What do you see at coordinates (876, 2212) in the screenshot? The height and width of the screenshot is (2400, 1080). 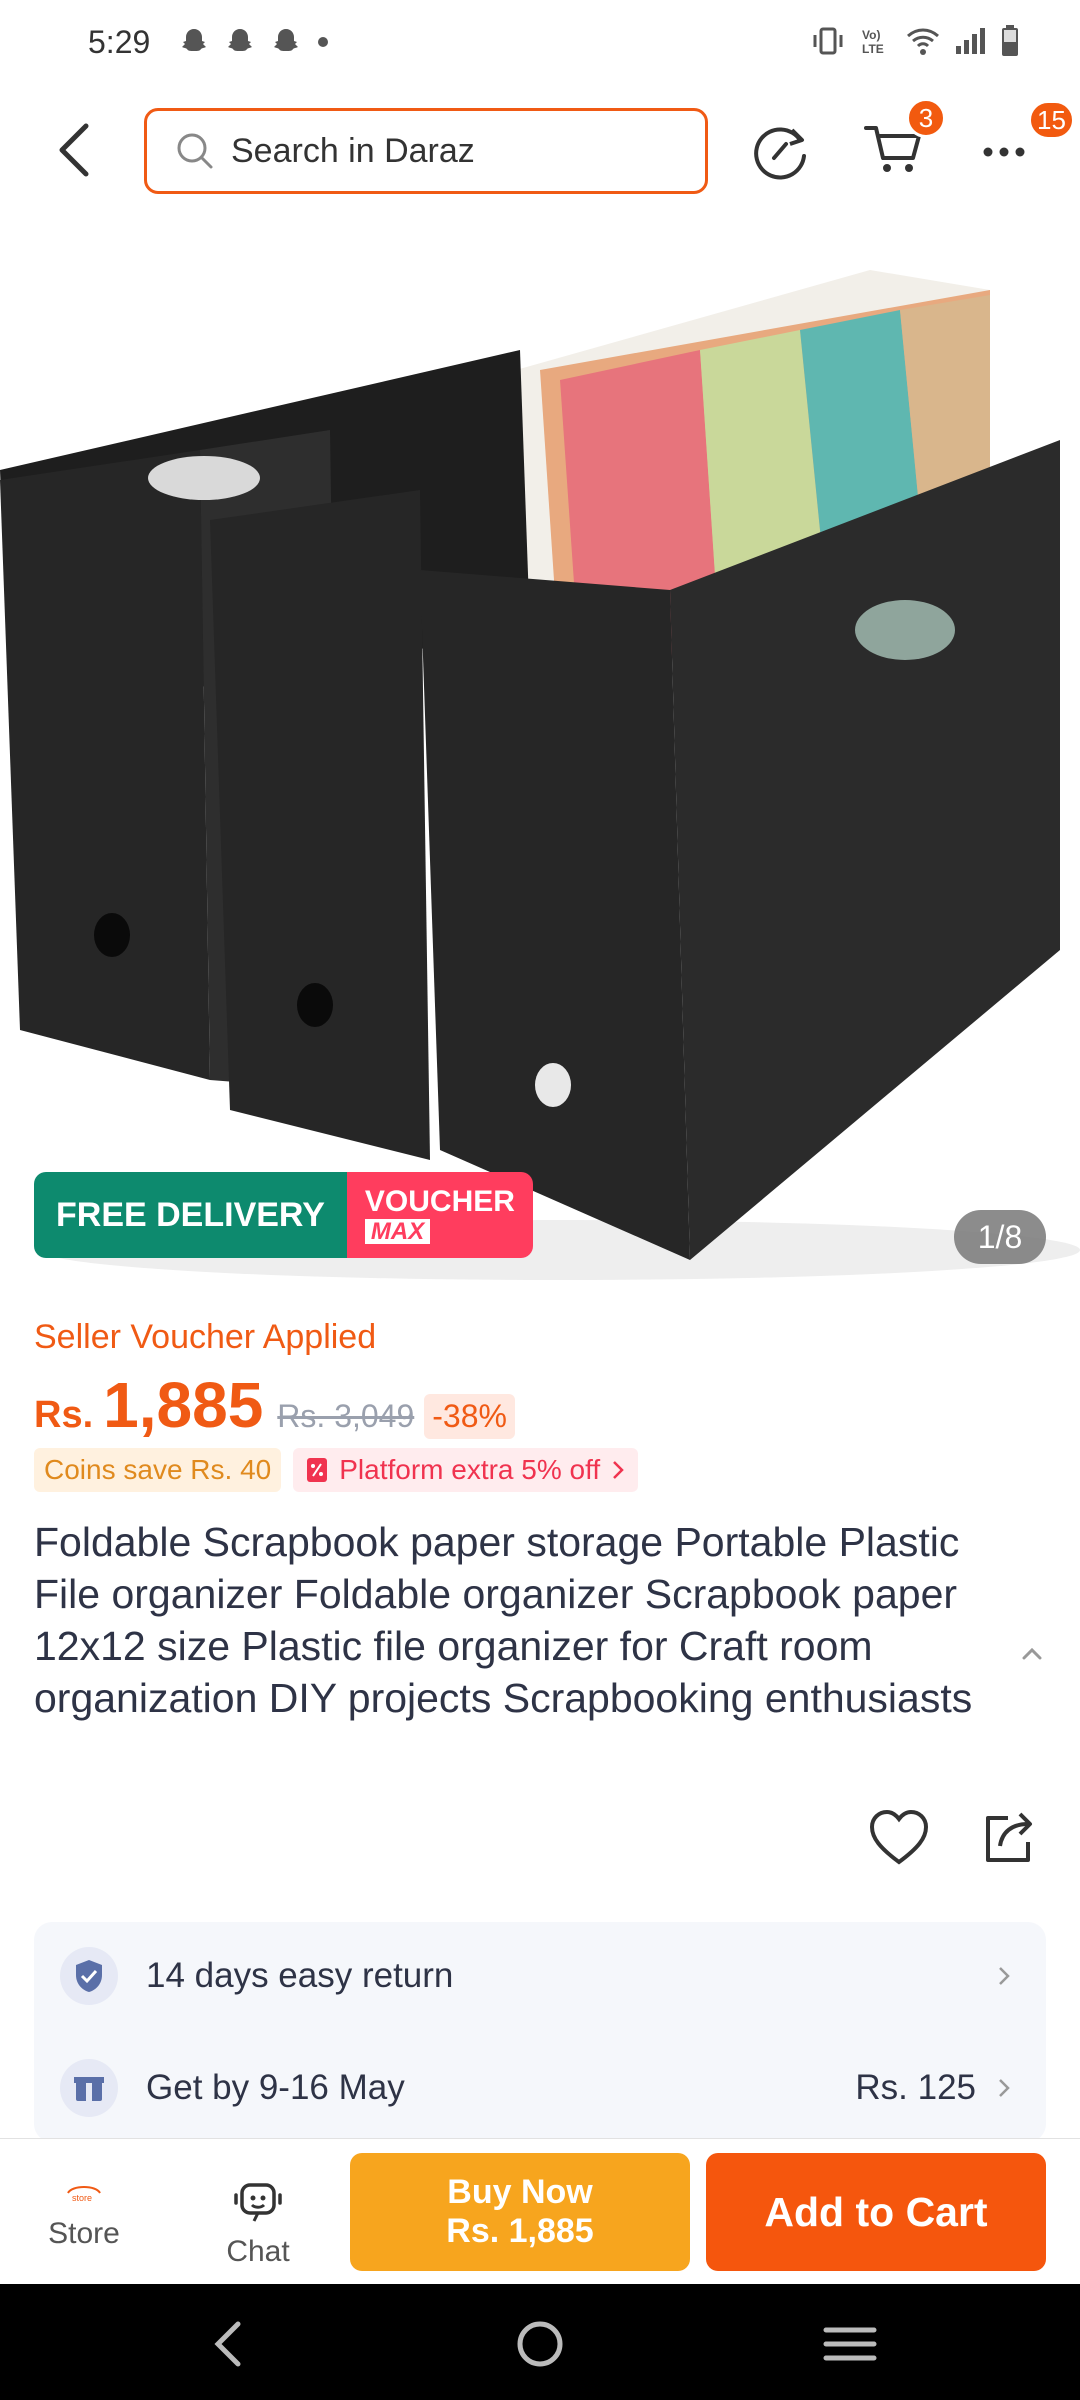 I see `add-to-cart-button: Add to Cart` at bounding box center [876, 2212].